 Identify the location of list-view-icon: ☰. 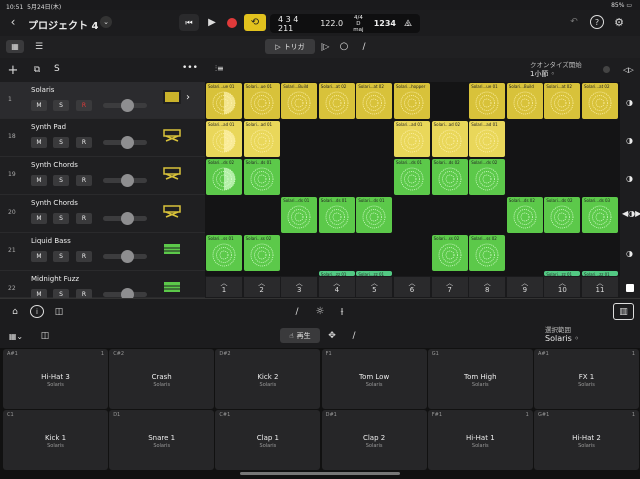
(39, 46).